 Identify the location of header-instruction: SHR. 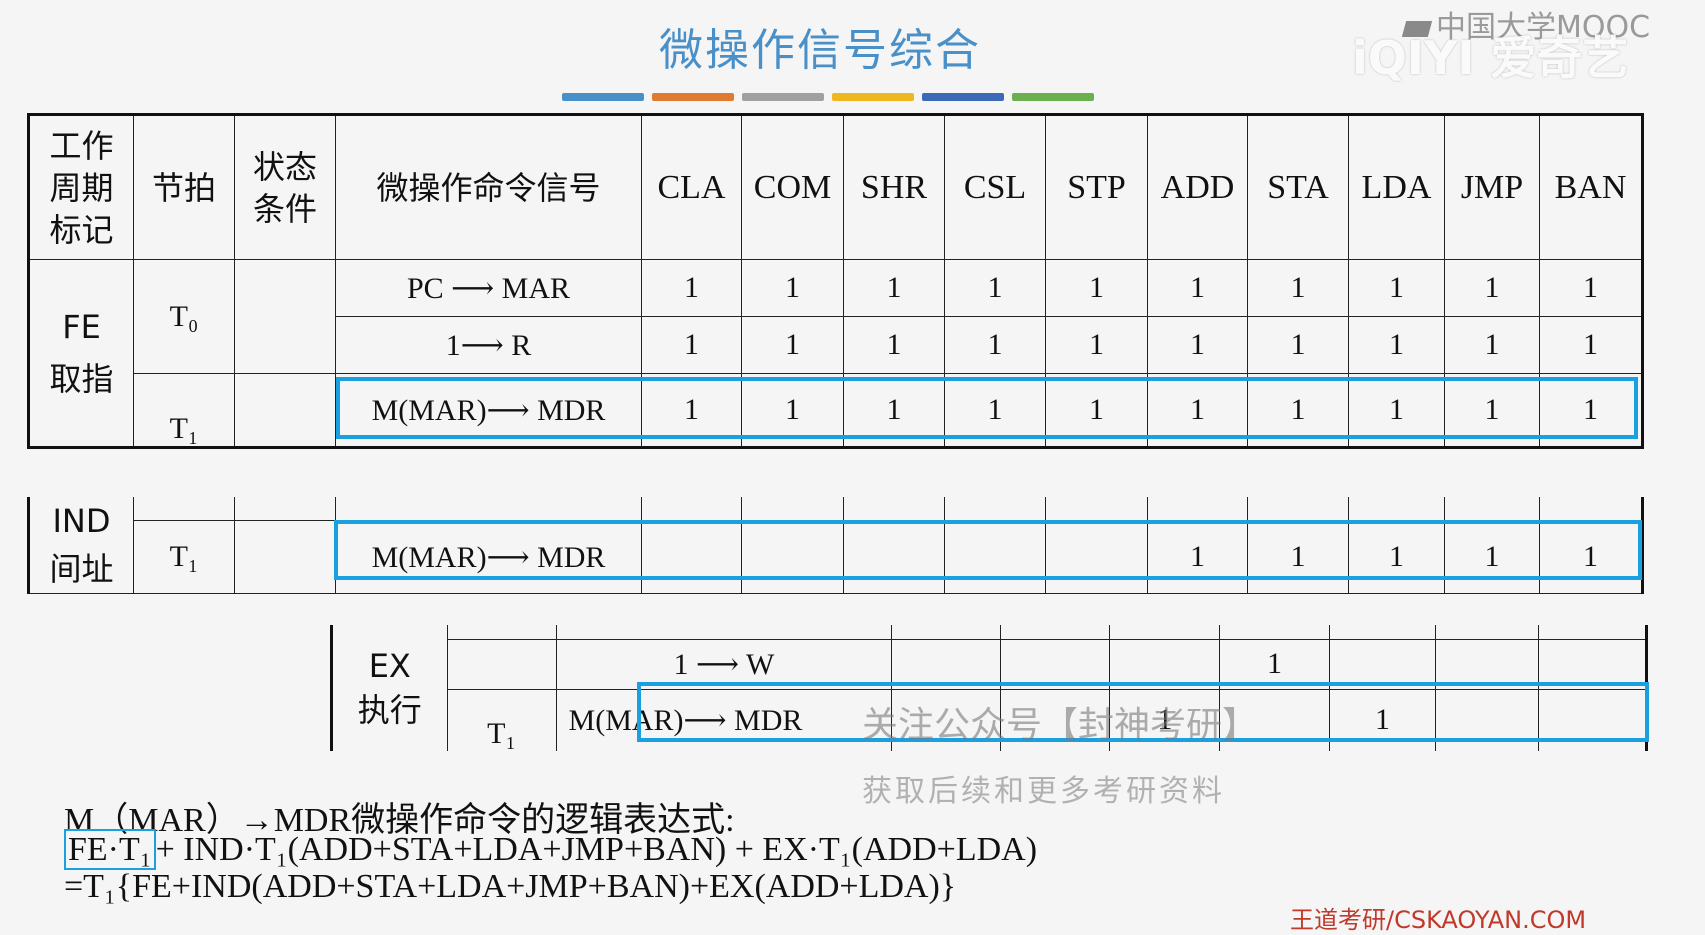
(894, 187).